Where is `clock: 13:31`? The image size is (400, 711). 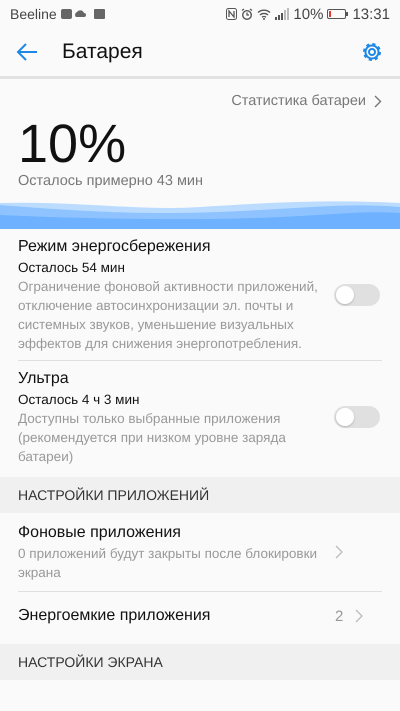 clock: 13:31 is located at coordinates (371, 14).